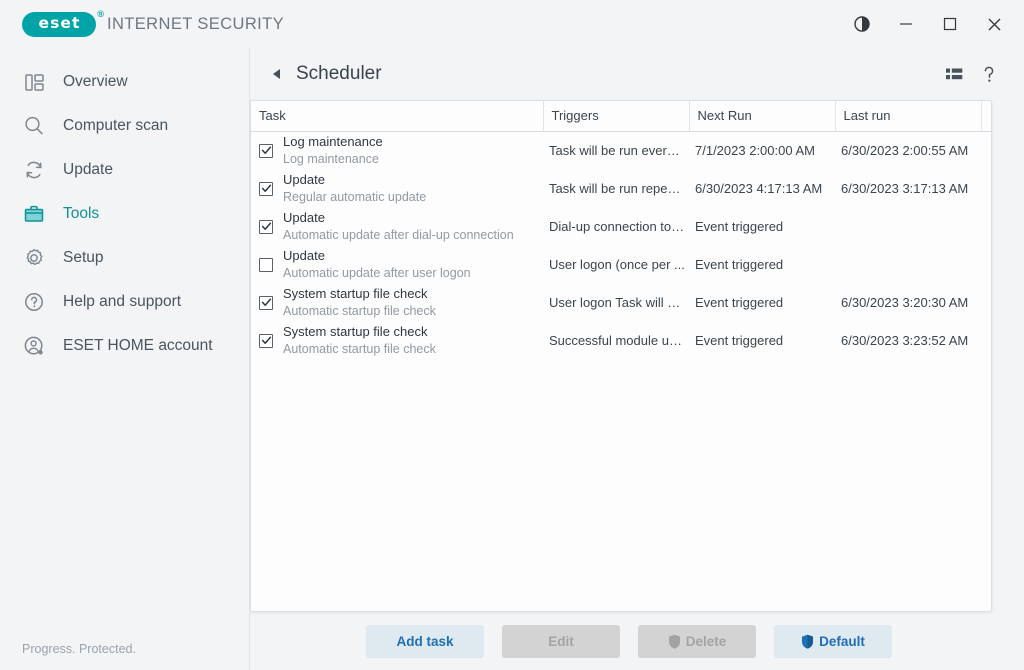  What do you see at coordinates (196, 23) in the screenshot?
I see `product-name: INTERNET SECURITY` at bounding box center [196, 23].